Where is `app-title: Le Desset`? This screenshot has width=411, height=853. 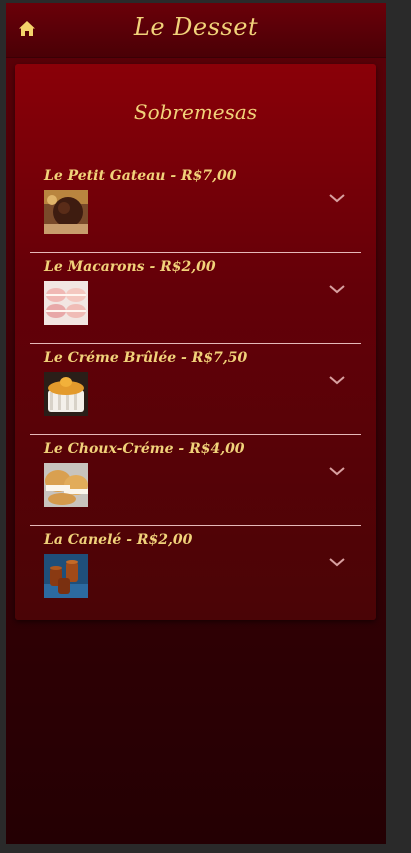 app-title: Le Desset is located at coordinates (196, 27).